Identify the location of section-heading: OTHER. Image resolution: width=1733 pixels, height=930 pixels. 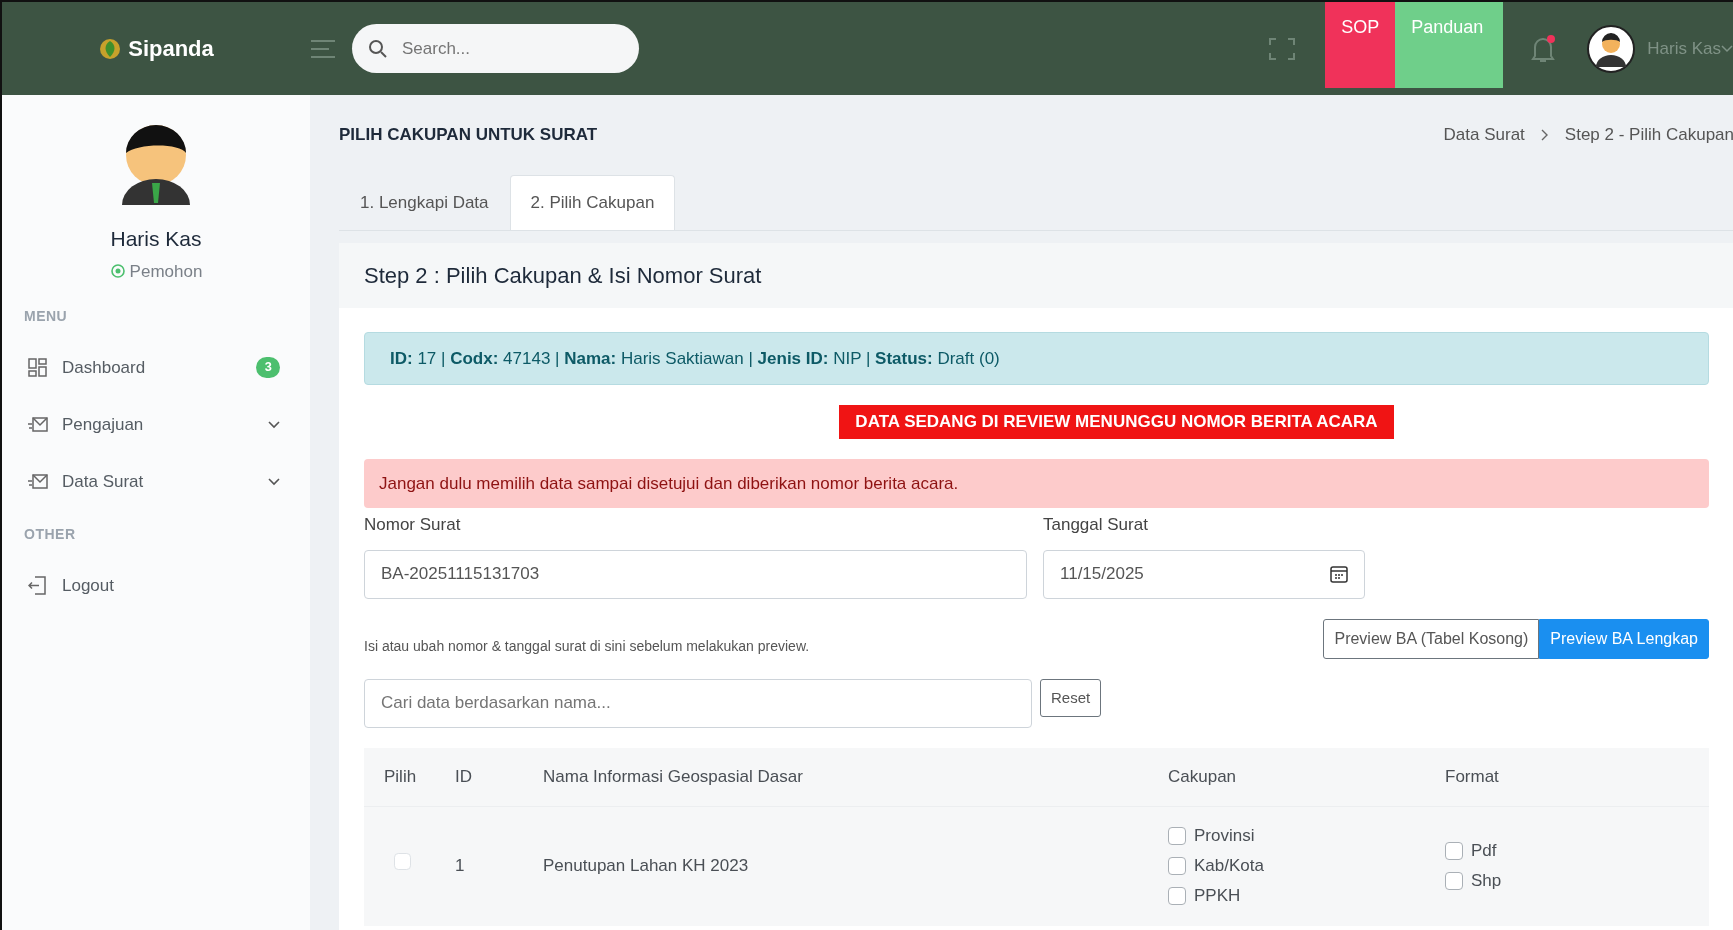
(50, 534).